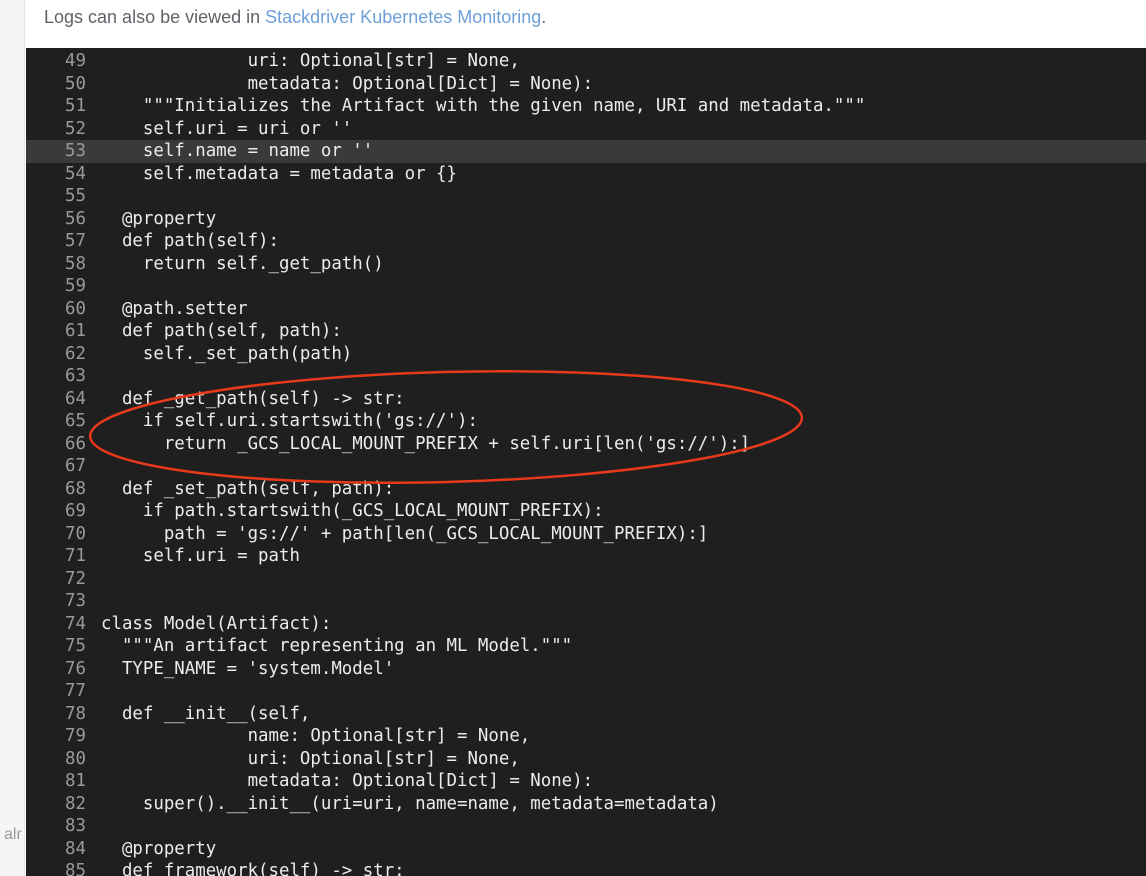 The width and height of the screenshot is (1146, 876). I want to click on code-line: 67, so click(586, 466).